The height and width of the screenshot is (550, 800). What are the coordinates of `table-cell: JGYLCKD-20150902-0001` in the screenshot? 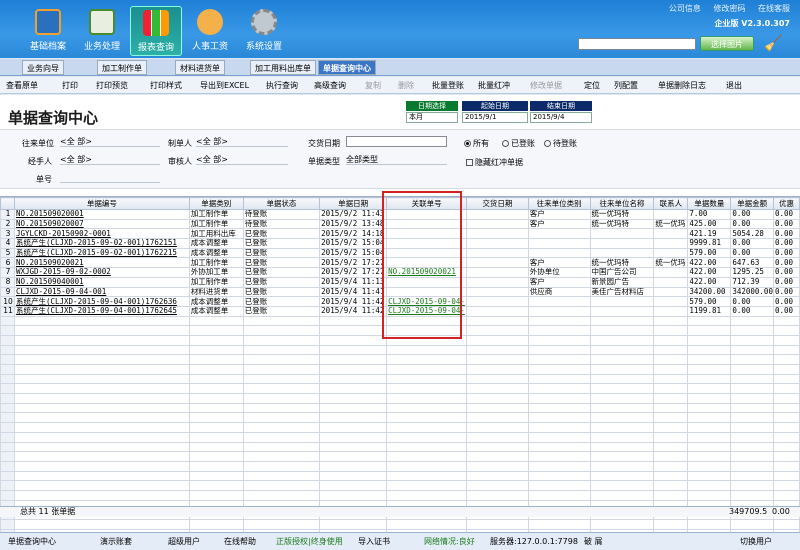 It's located at (101, 234).